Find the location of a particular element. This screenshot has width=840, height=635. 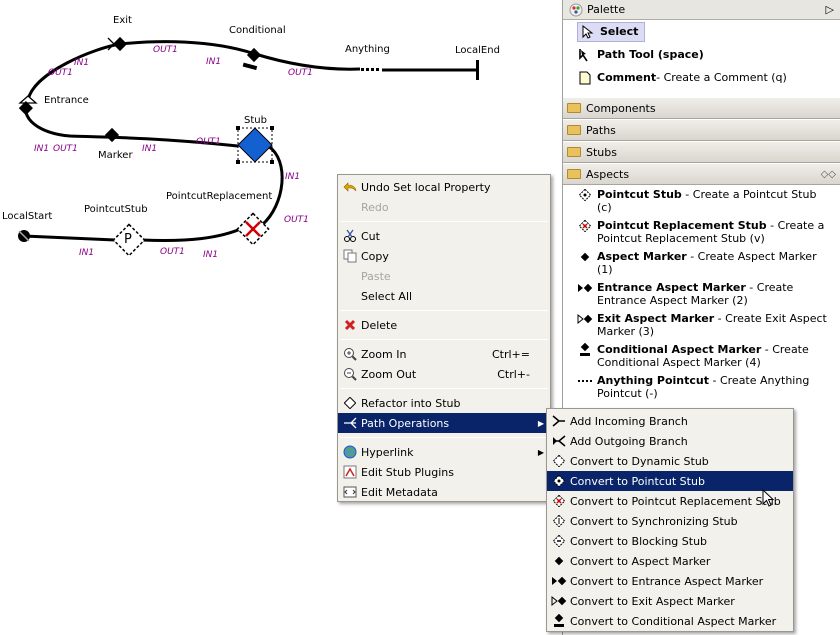

submenu-convert-pointcut-stub: Convert to Pointcut Stub is located at coordinates (670, 481).